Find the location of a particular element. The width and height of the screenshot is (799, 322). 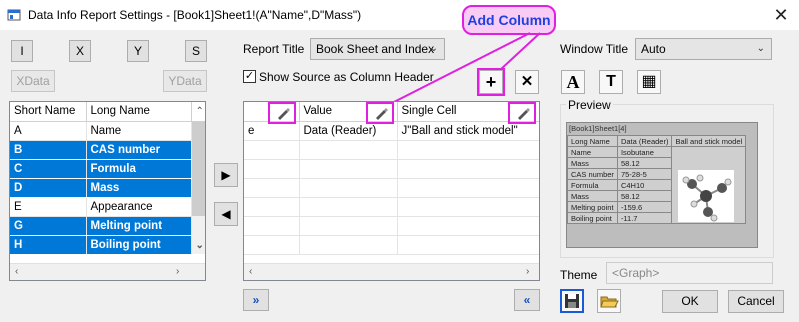

open-folder-icon is located at coordinates (609, 301).